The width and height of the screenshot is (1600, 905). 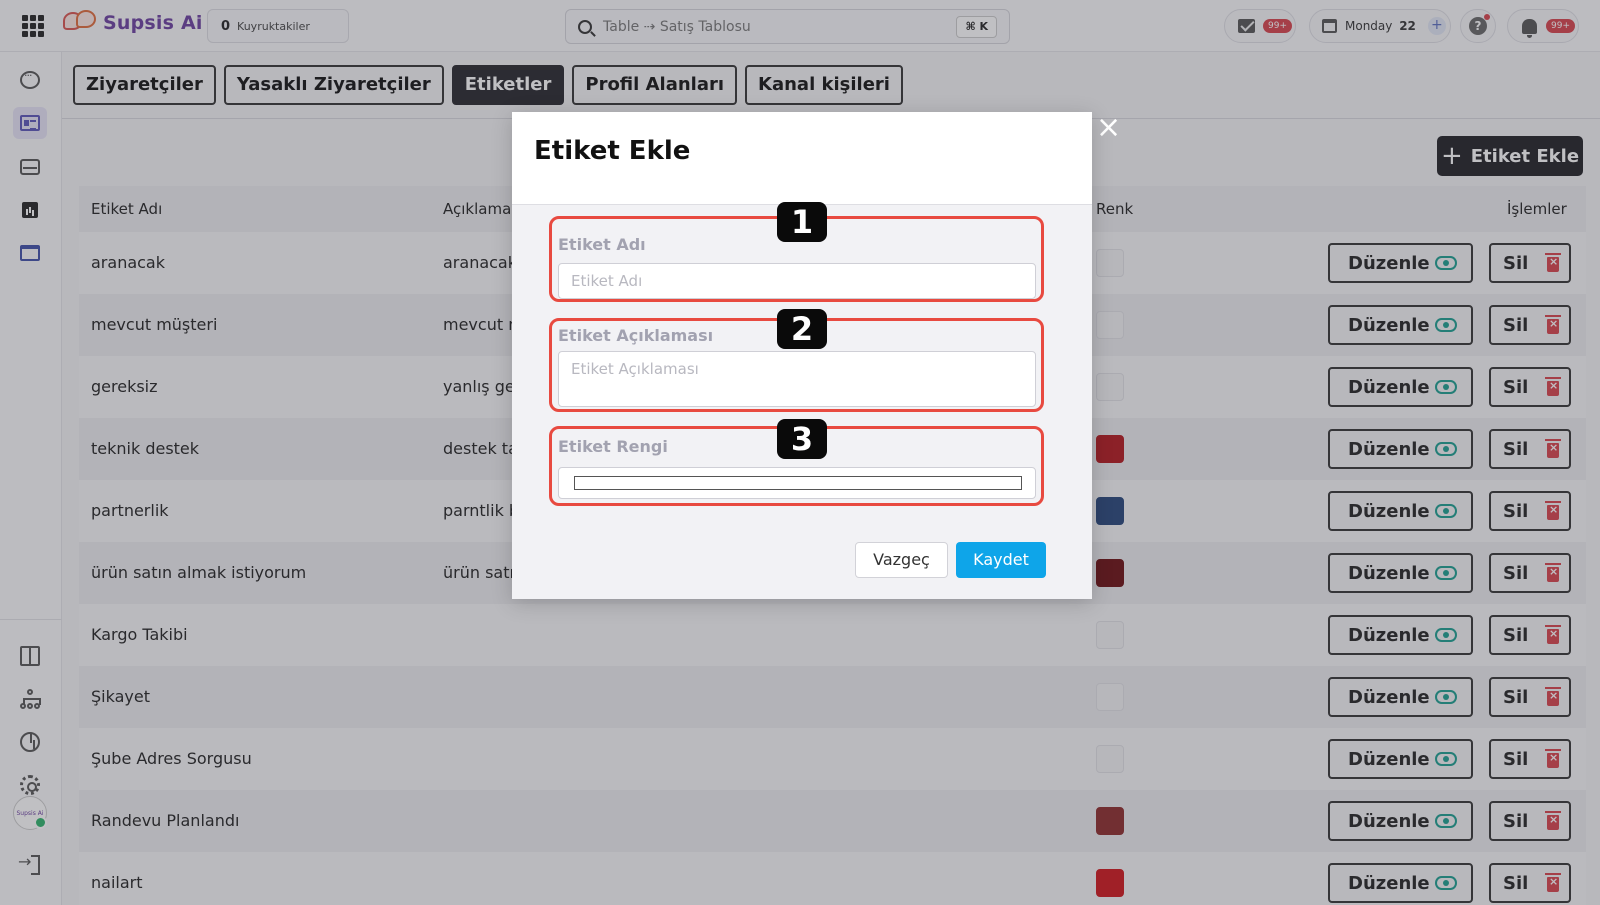 What do you see at coordinates (802, 329) in the screenshot?
I see `step-marker-2: 2` at bounding box center [802, 329].